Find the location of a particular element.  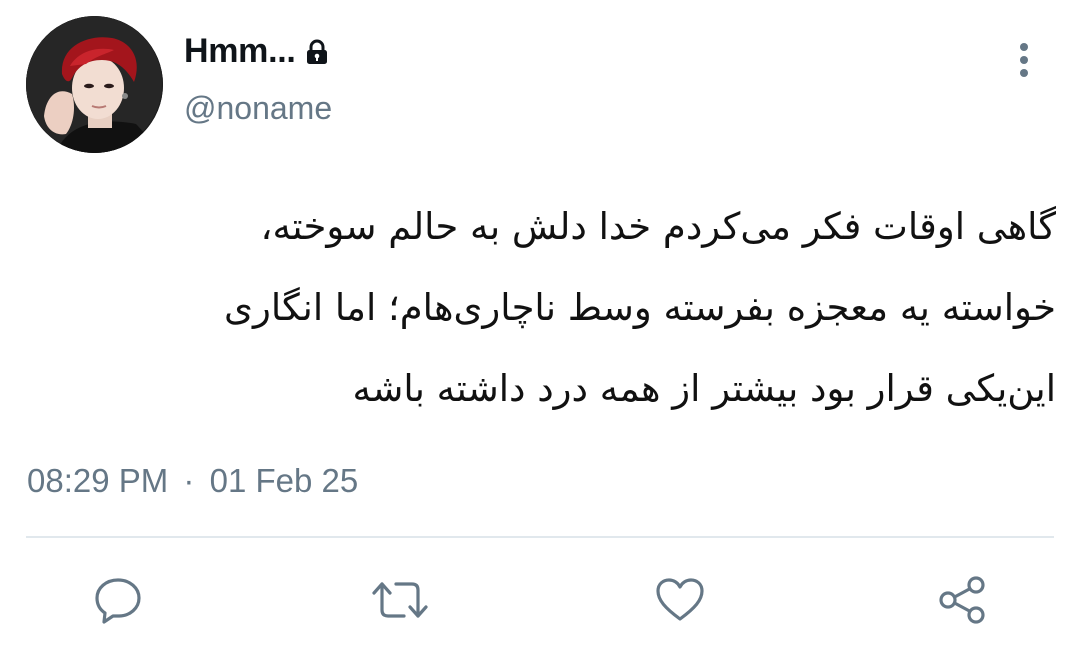

tweet-timestamp: 08:29 PM · 01 Feb 25 is located at coordinates (192, 481).